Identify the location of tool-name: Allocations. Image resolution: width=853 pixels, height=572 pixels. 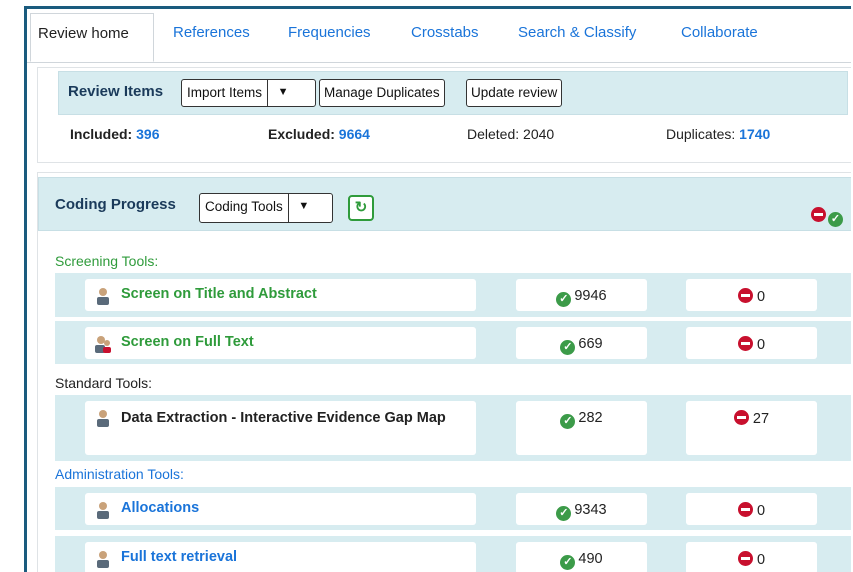
(160, 508).